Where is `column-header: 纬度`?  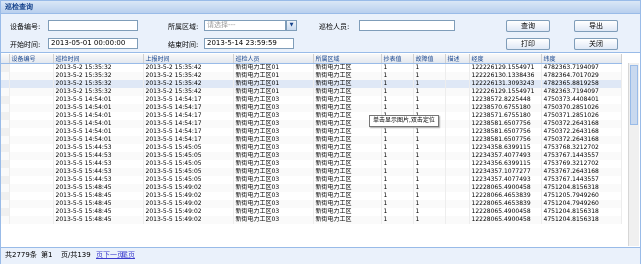 column-header: 纬度 is located at coordinates (581, 59).